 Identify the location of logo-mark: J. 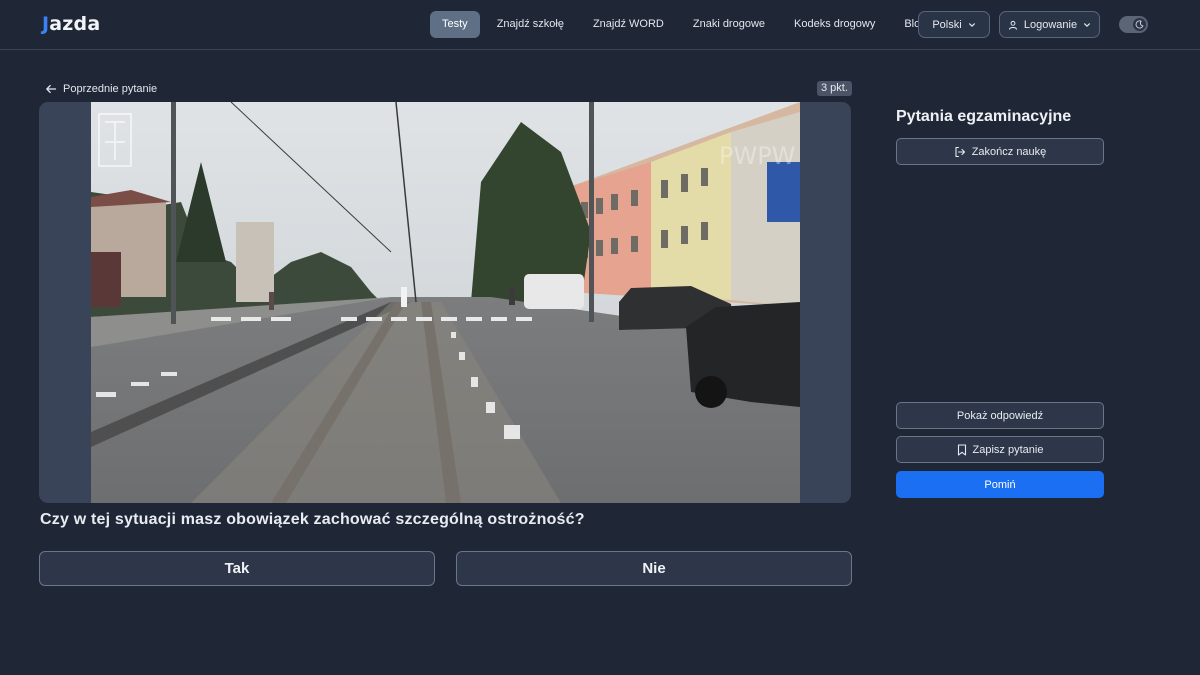
(46, 24).